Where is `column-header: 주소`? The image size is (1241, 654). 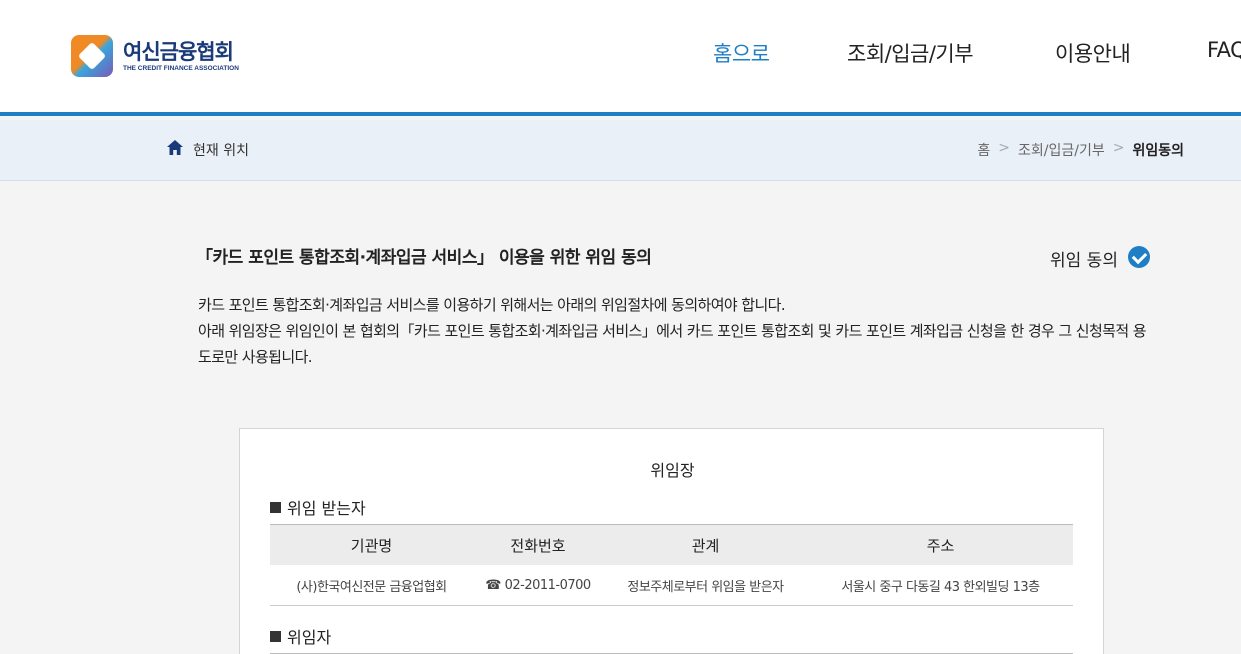
column-header: 주소 is located at coordinates (940, 545).